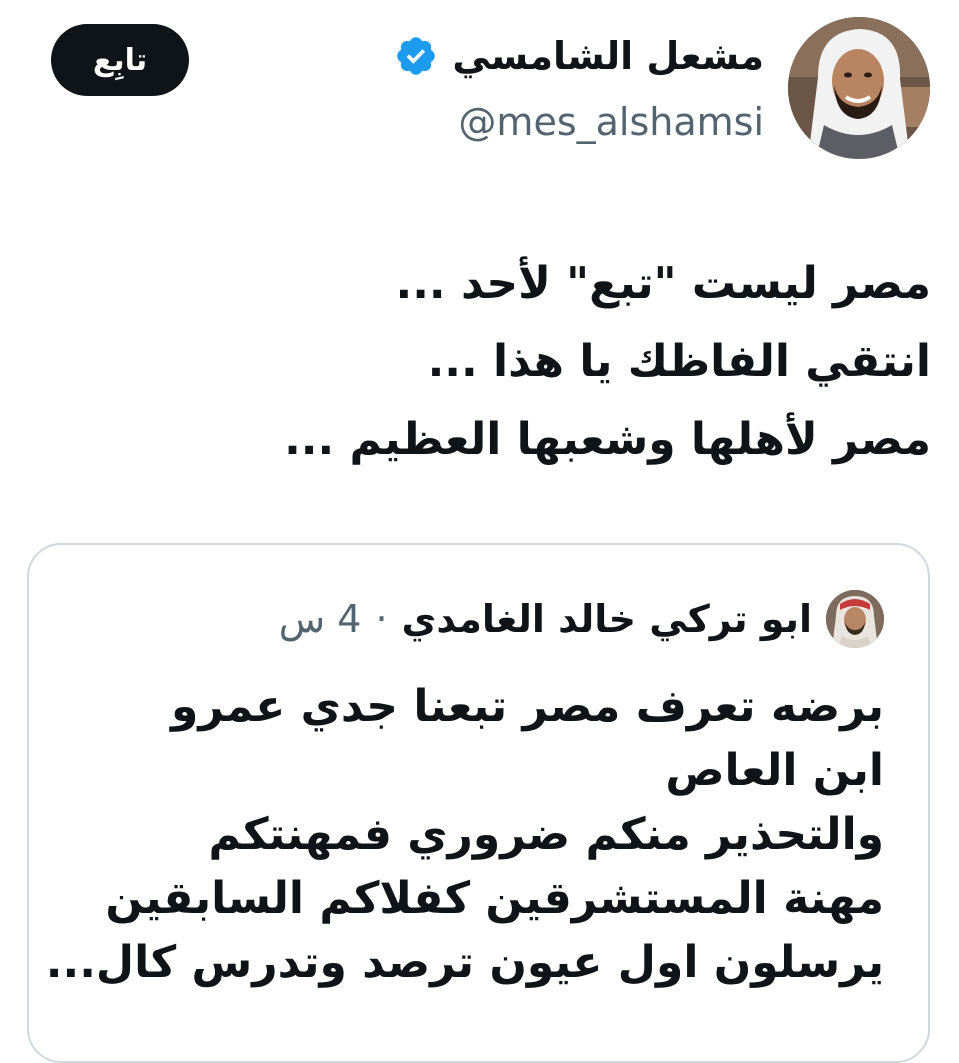 Image resolution: width=959 pixels, height=1063 pixels. What do you see at coordinates (546, 834) in the screenshot?
I see `quoted-tweet-line: والتحذير منكم ضروري فمهنتكم` at bounding box center [546, 834].